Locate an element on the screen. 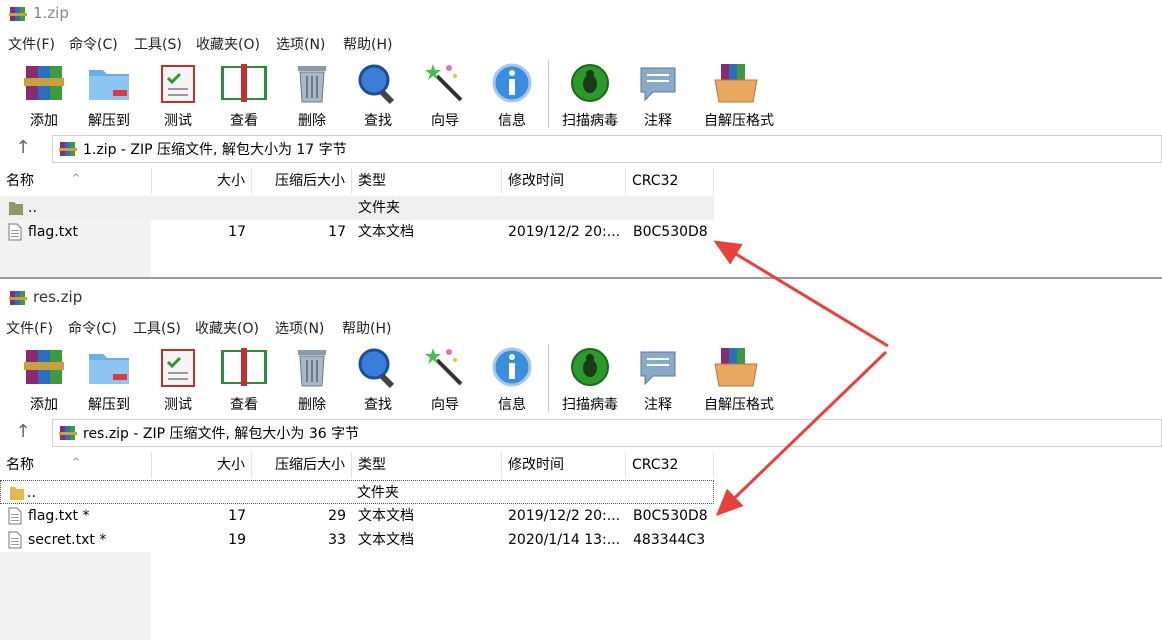 The image size is (1162, 640). empty-area is located at coordinates (75, 596).